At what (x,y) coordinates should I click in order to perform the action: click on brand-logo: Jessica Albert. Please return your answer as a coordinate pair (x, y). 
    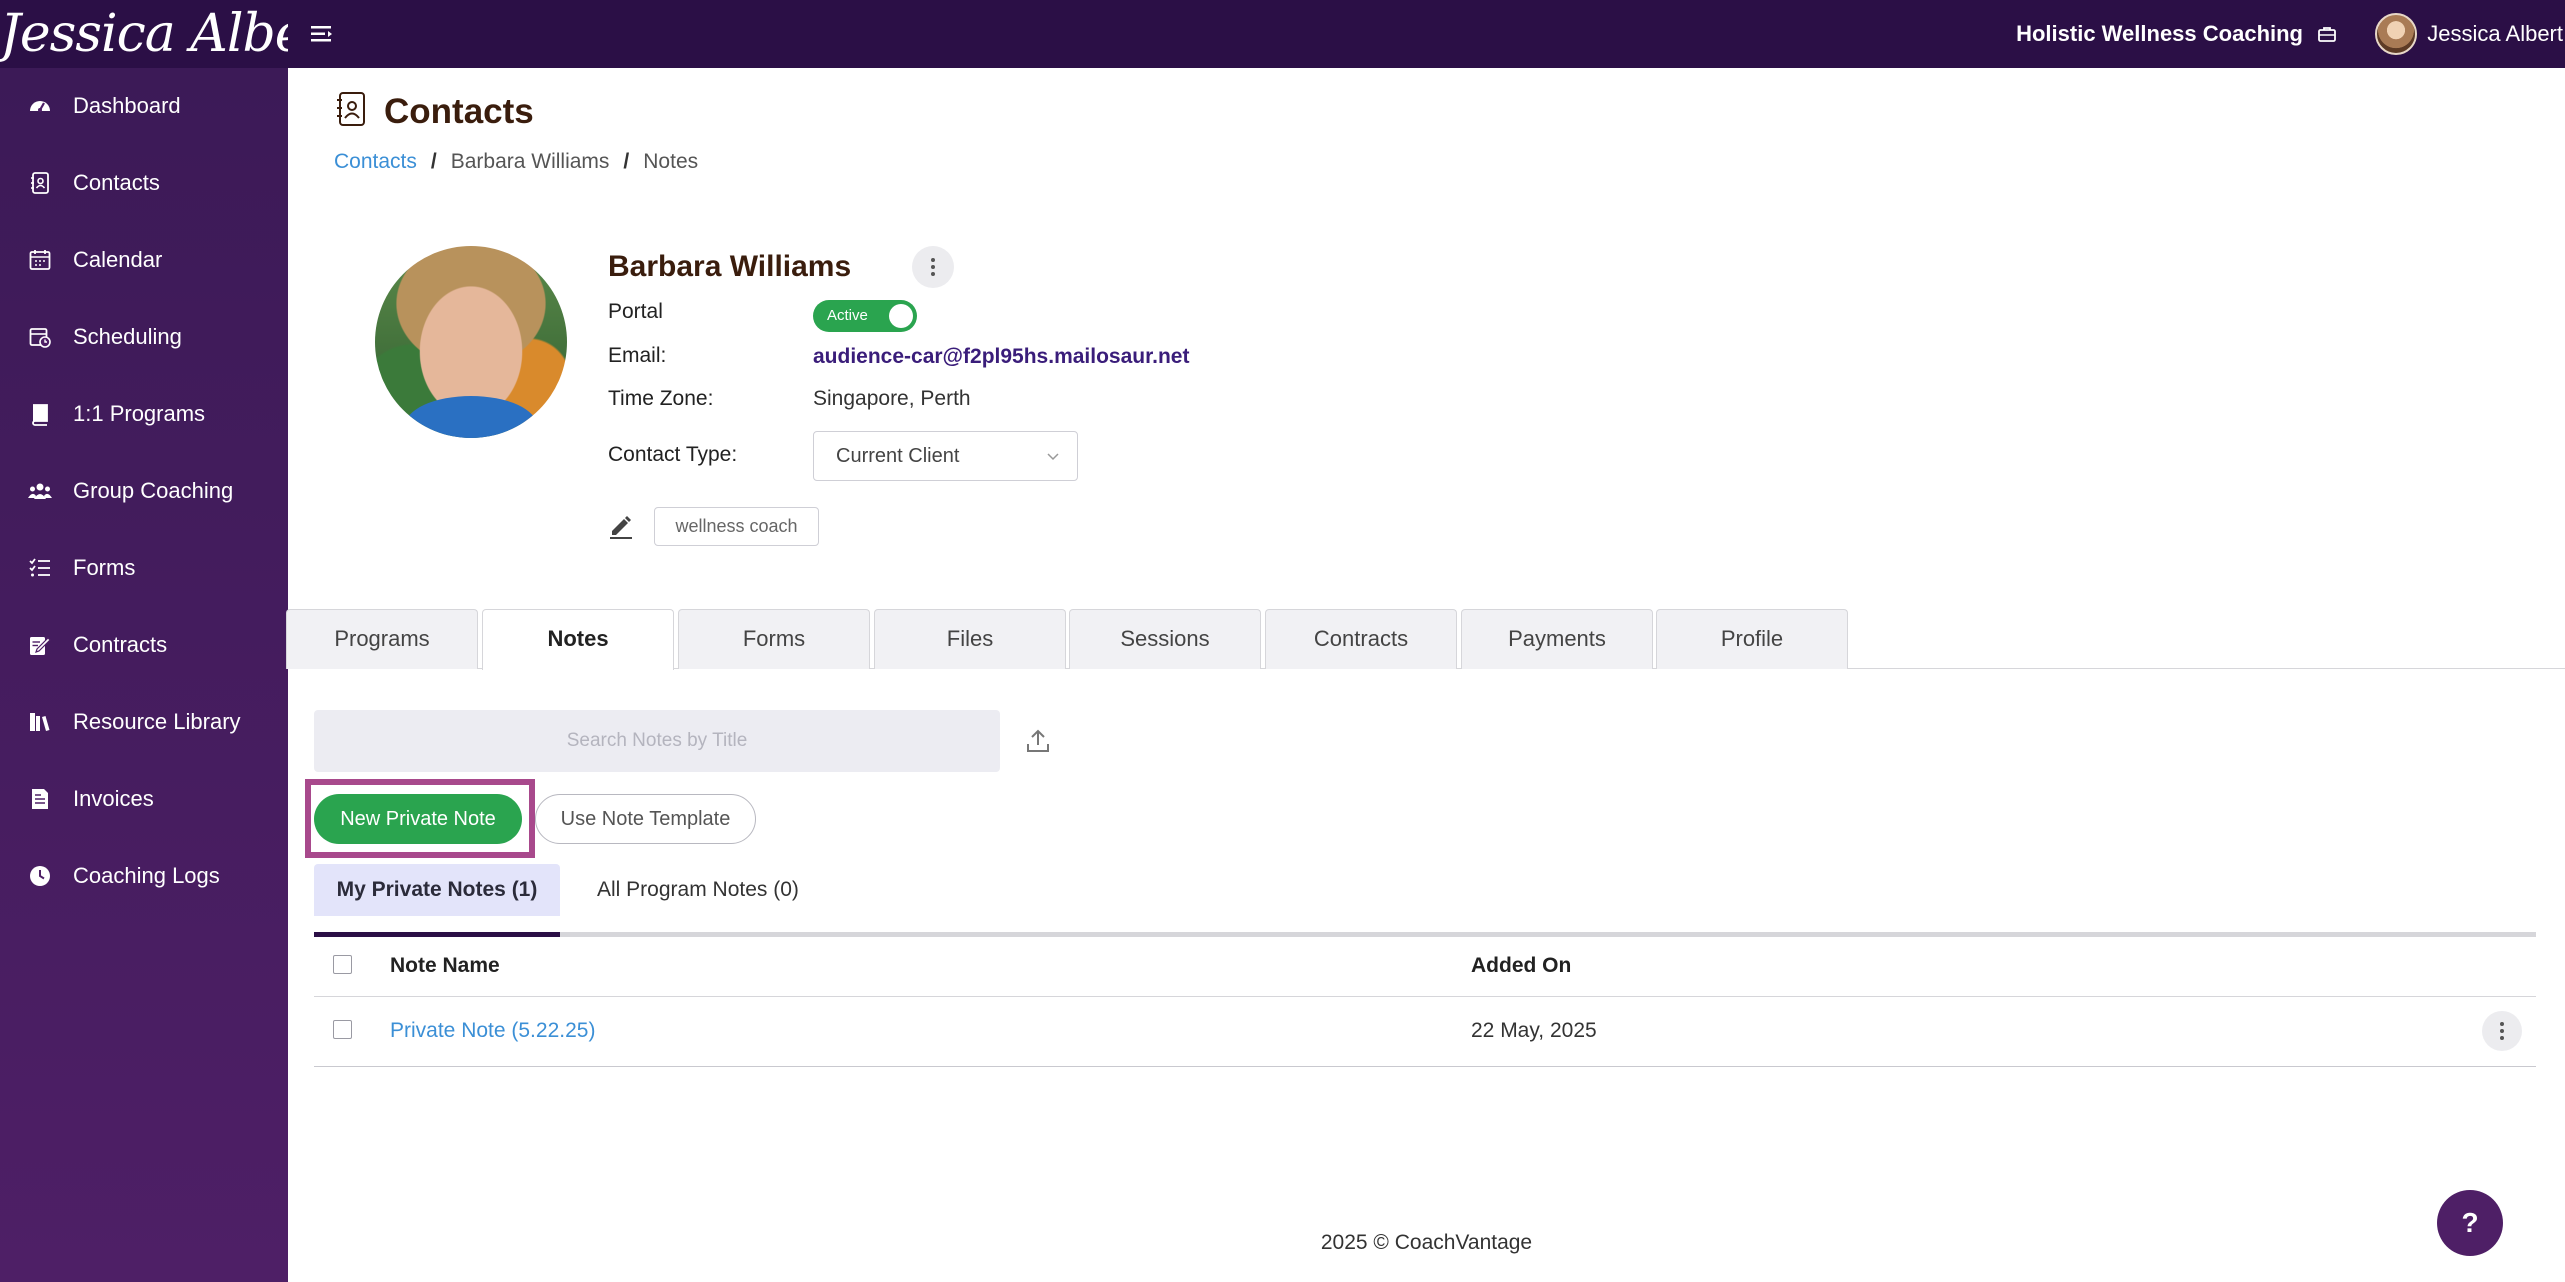
    Looking at the image, I should click on (144, 34).